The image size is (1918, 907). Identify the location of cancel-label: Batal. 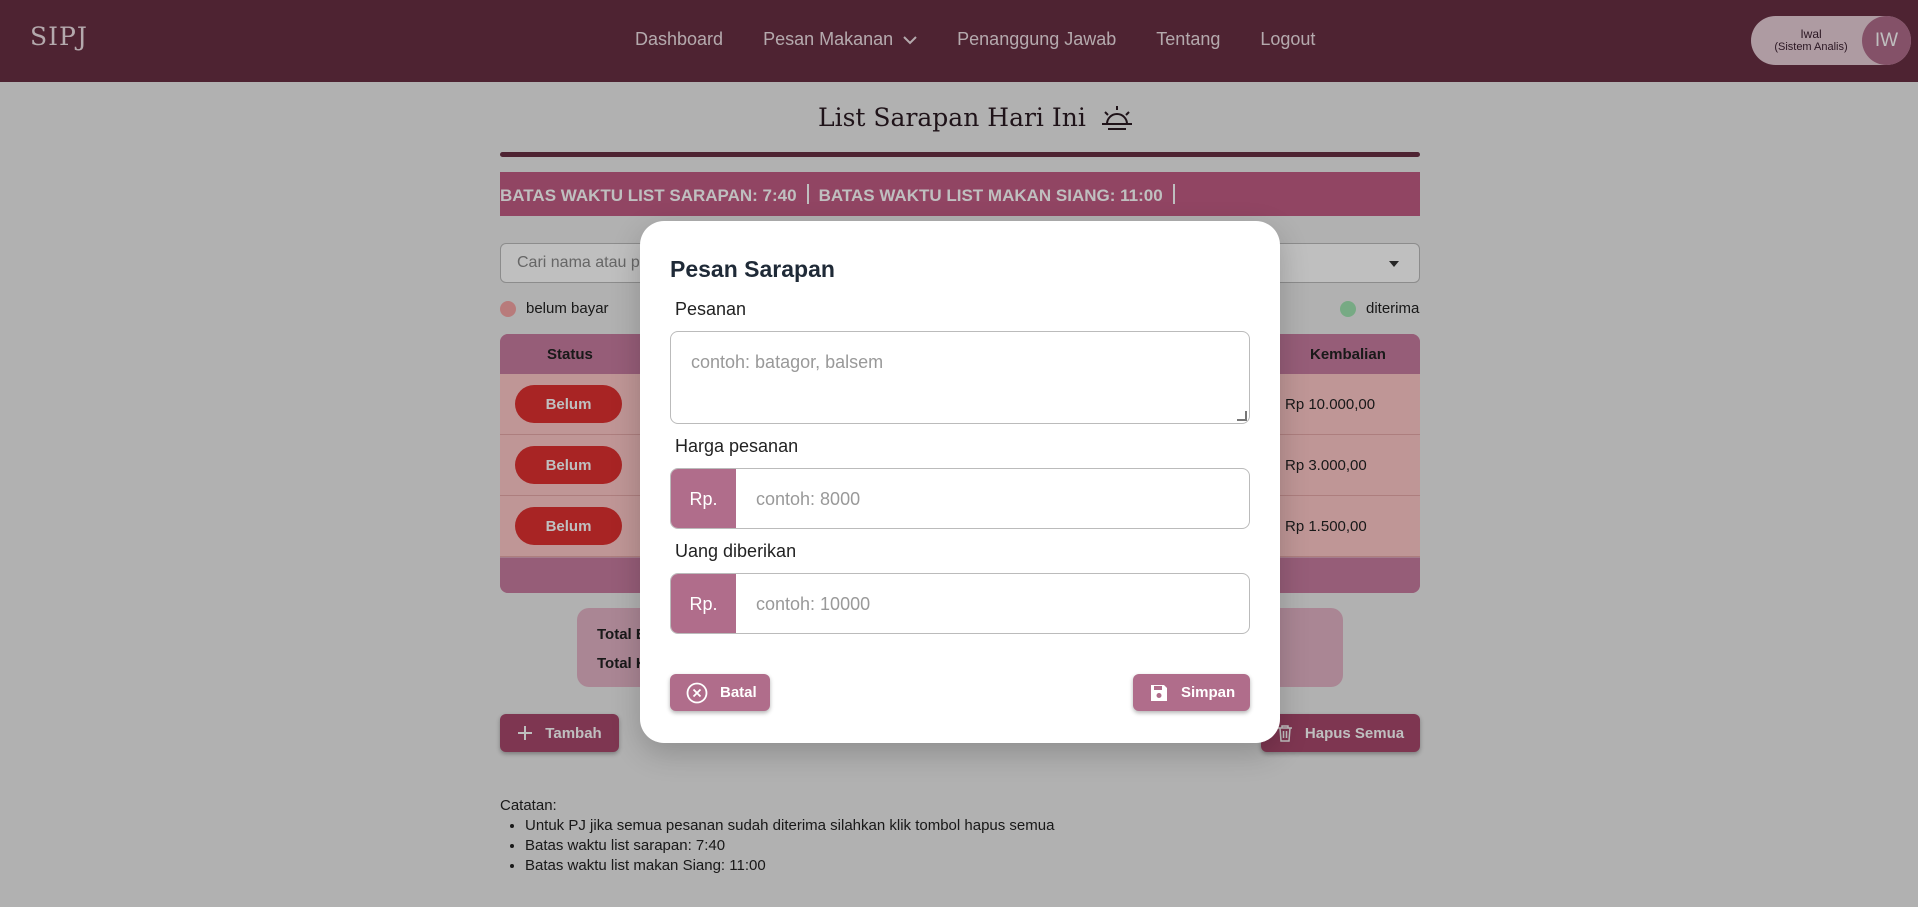
(738, 692).